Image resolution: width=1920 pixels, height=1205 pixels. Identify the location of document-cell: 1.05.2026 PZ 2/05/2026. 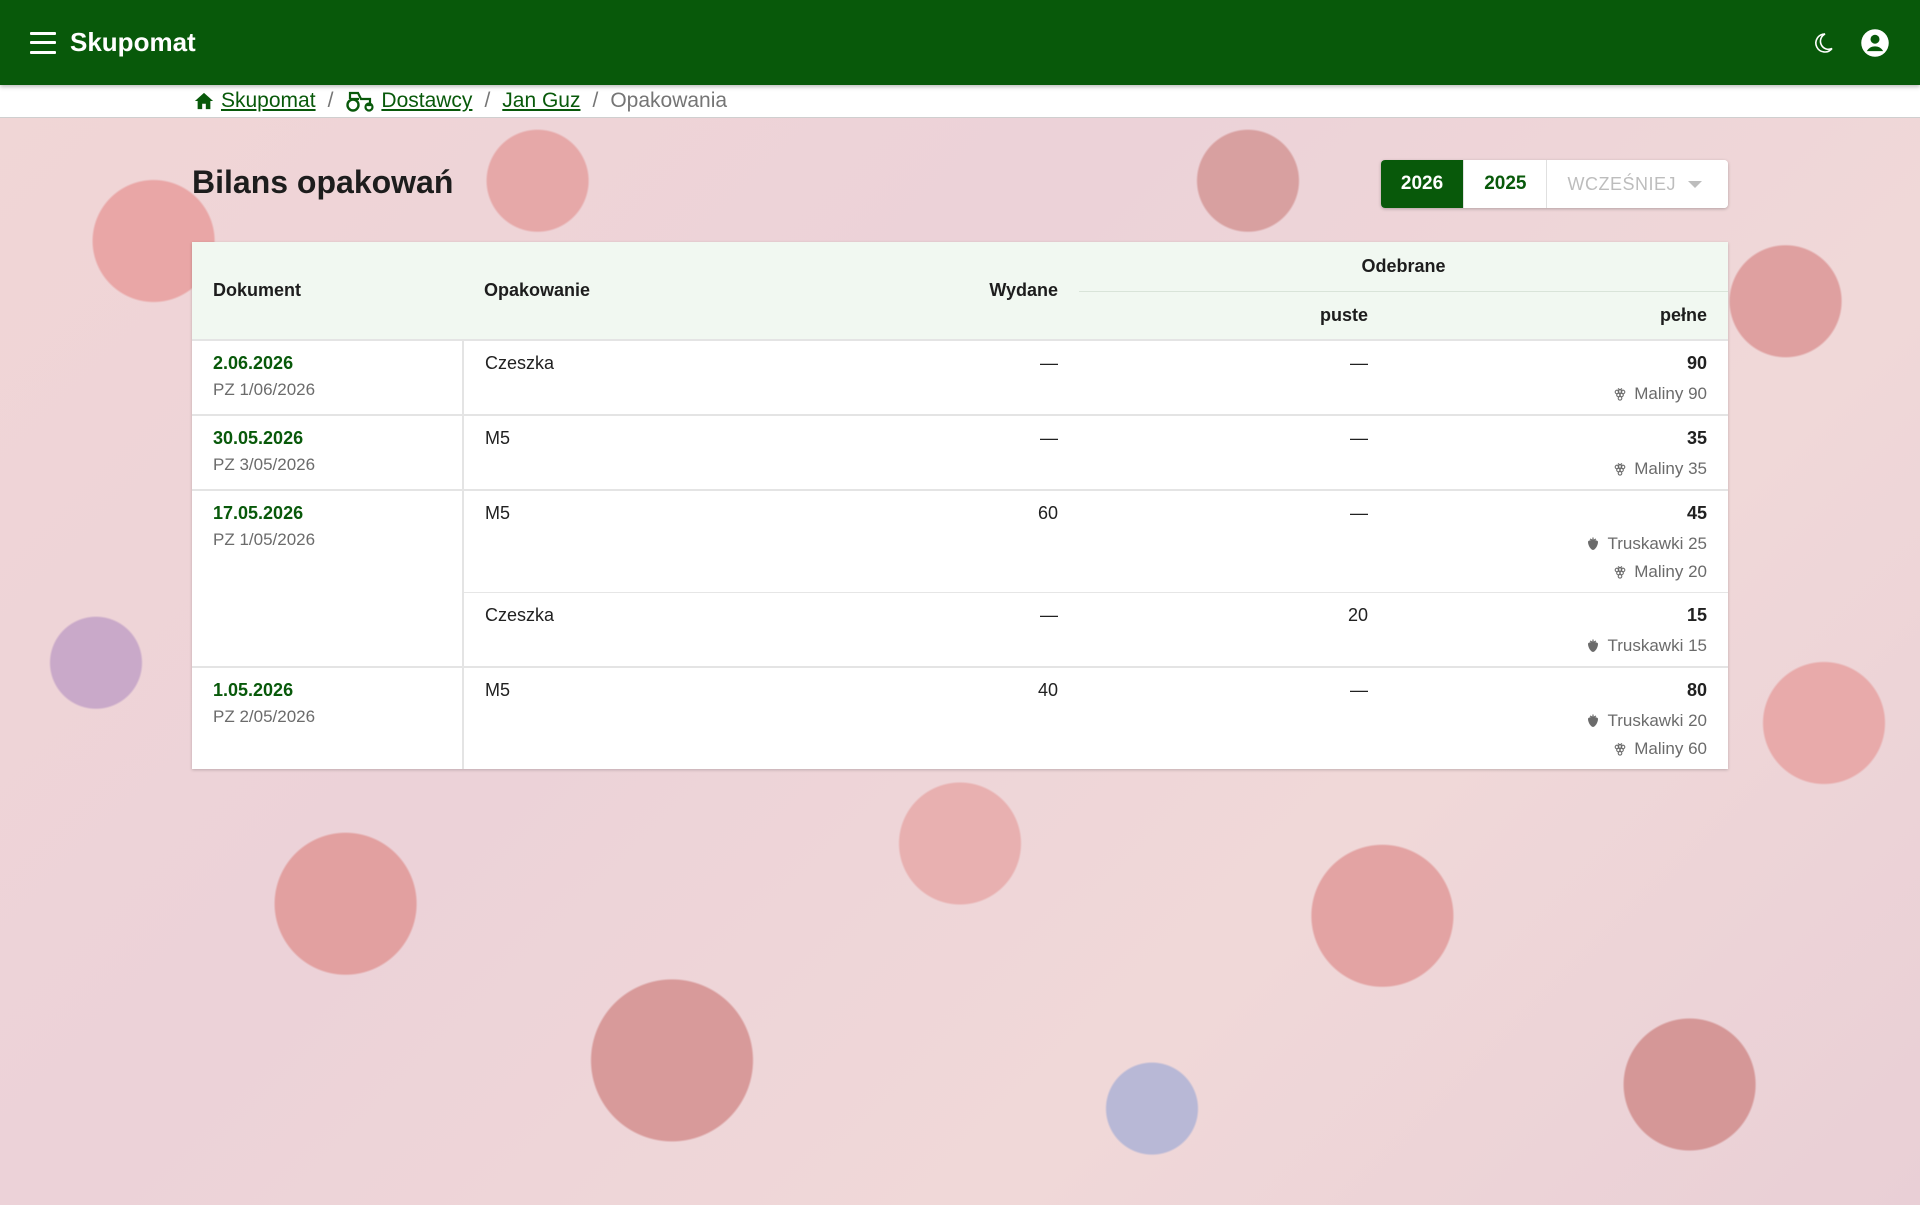
(328, 717).